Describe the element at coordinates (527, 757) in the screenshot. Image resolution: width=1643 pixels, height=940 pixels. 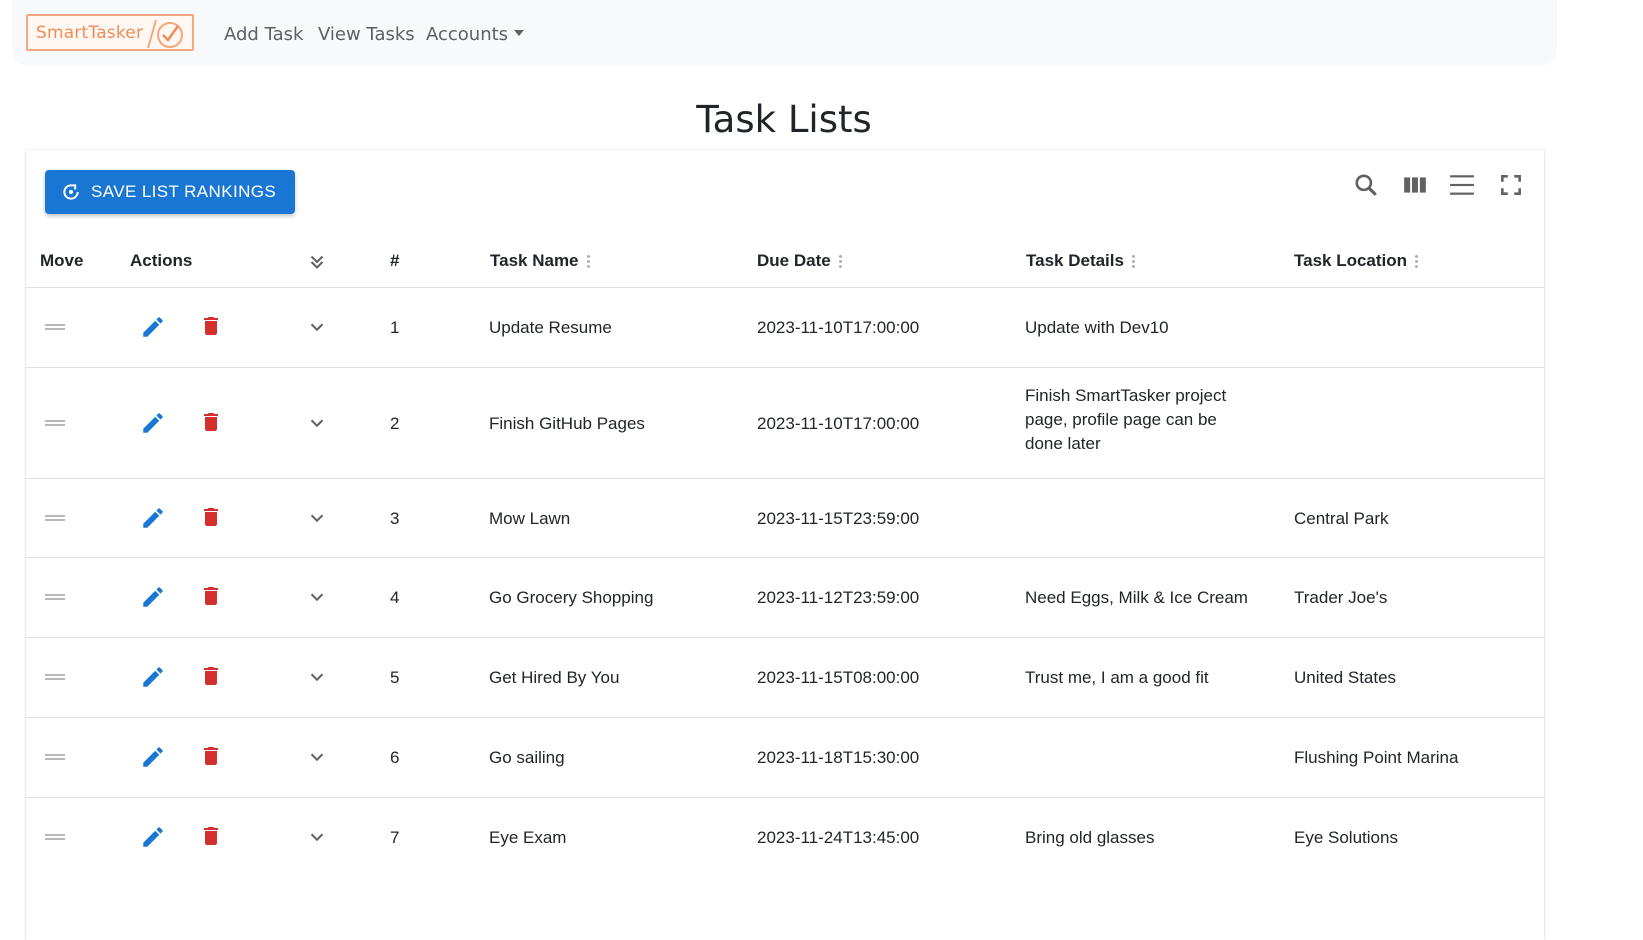
I see `cell-task-name: Go sailing` at that location.